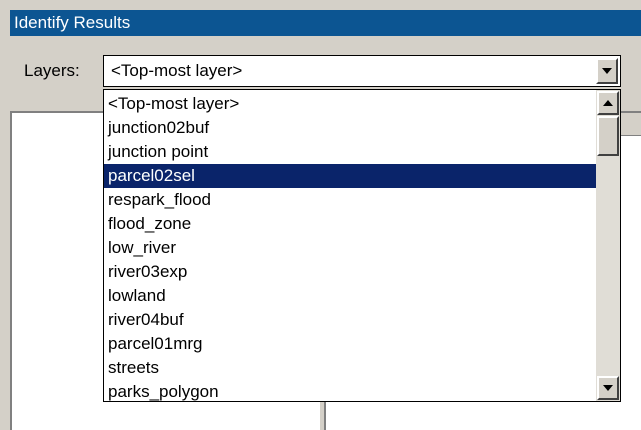  Describe the element at coordinates (350, 344) in the screenshot. I see `layer-option: parcel01mrg` at that location.